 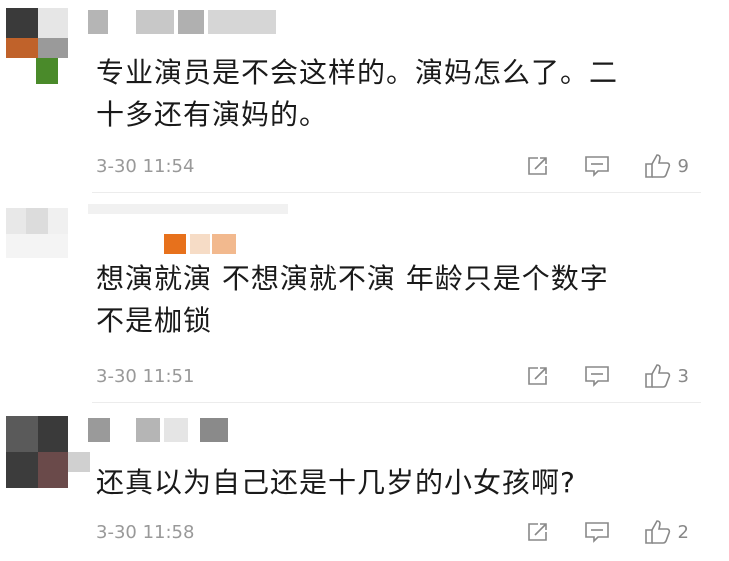 I want to click on comment-timestamp: 3-30 11:58, so click(x=145, y=532).